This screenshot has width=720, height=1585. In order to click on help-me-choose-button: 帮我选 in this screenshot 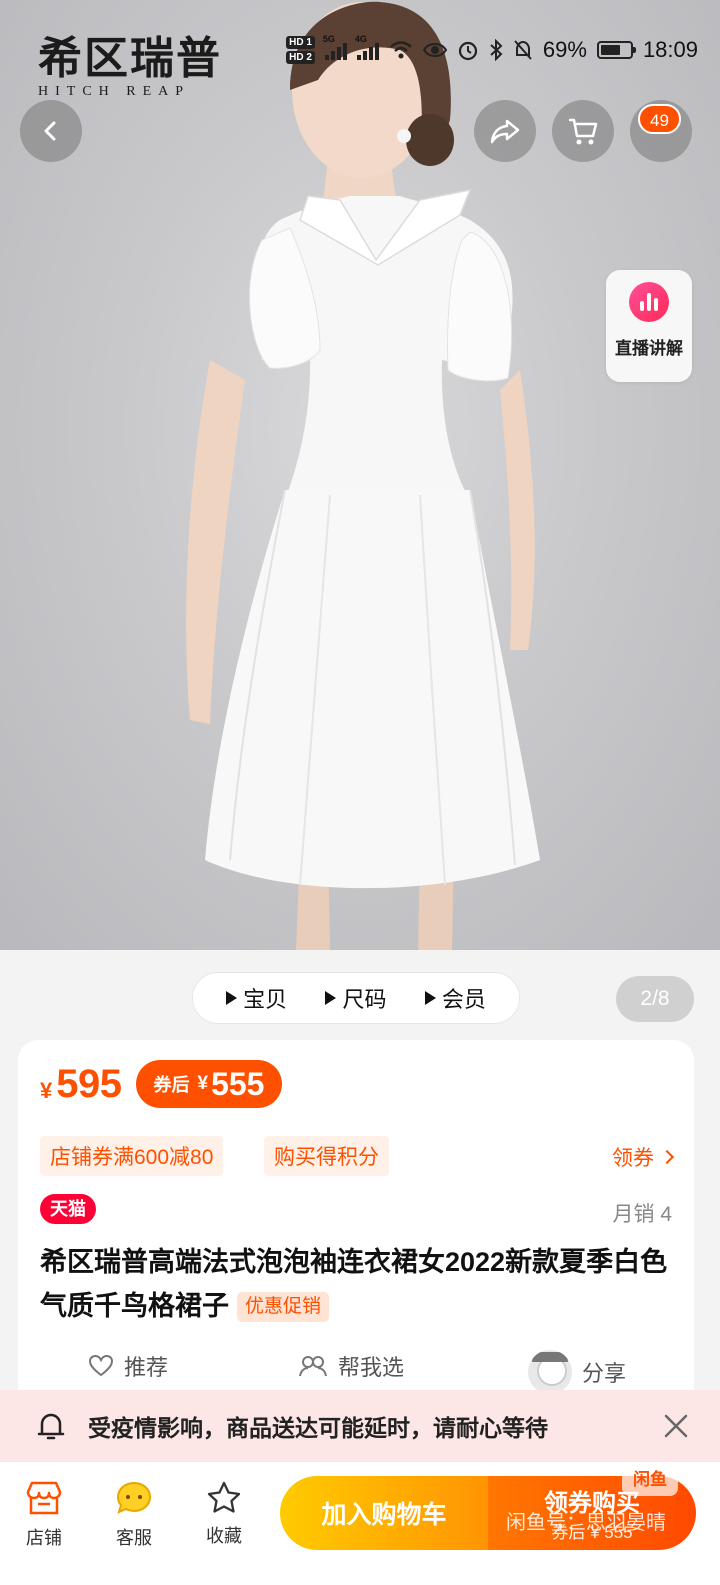, I will do `click(351, 1366)`.